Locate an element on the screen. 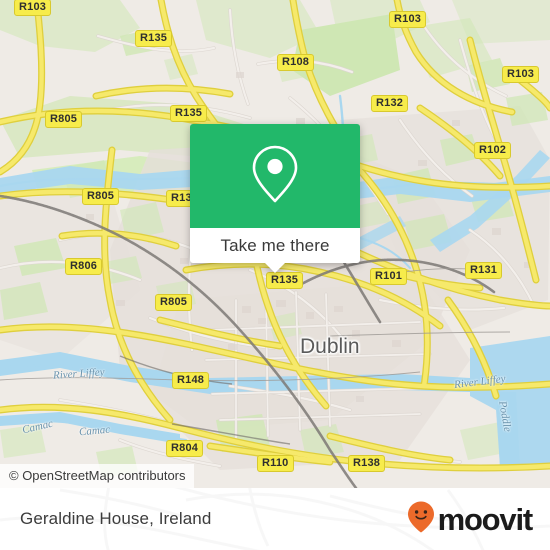 Image resolution: width=550 pixels, height=550 pixels. place-label-dublin: Dublin is located at coordinates (330, 346).